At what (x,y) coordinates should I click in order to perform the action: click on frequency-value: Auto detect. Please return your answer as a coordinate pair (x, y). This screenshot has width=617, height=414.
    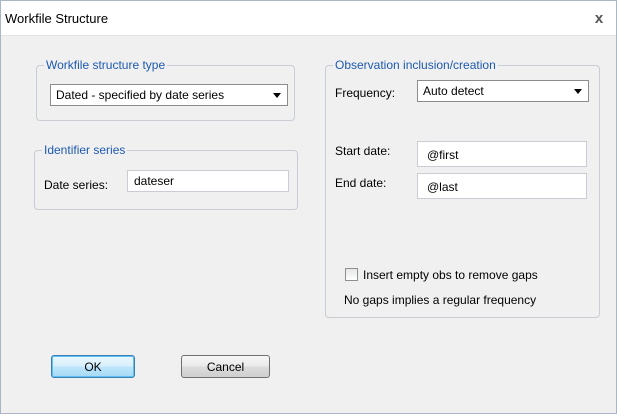
    Looking at the image, I should click on (453, 91).